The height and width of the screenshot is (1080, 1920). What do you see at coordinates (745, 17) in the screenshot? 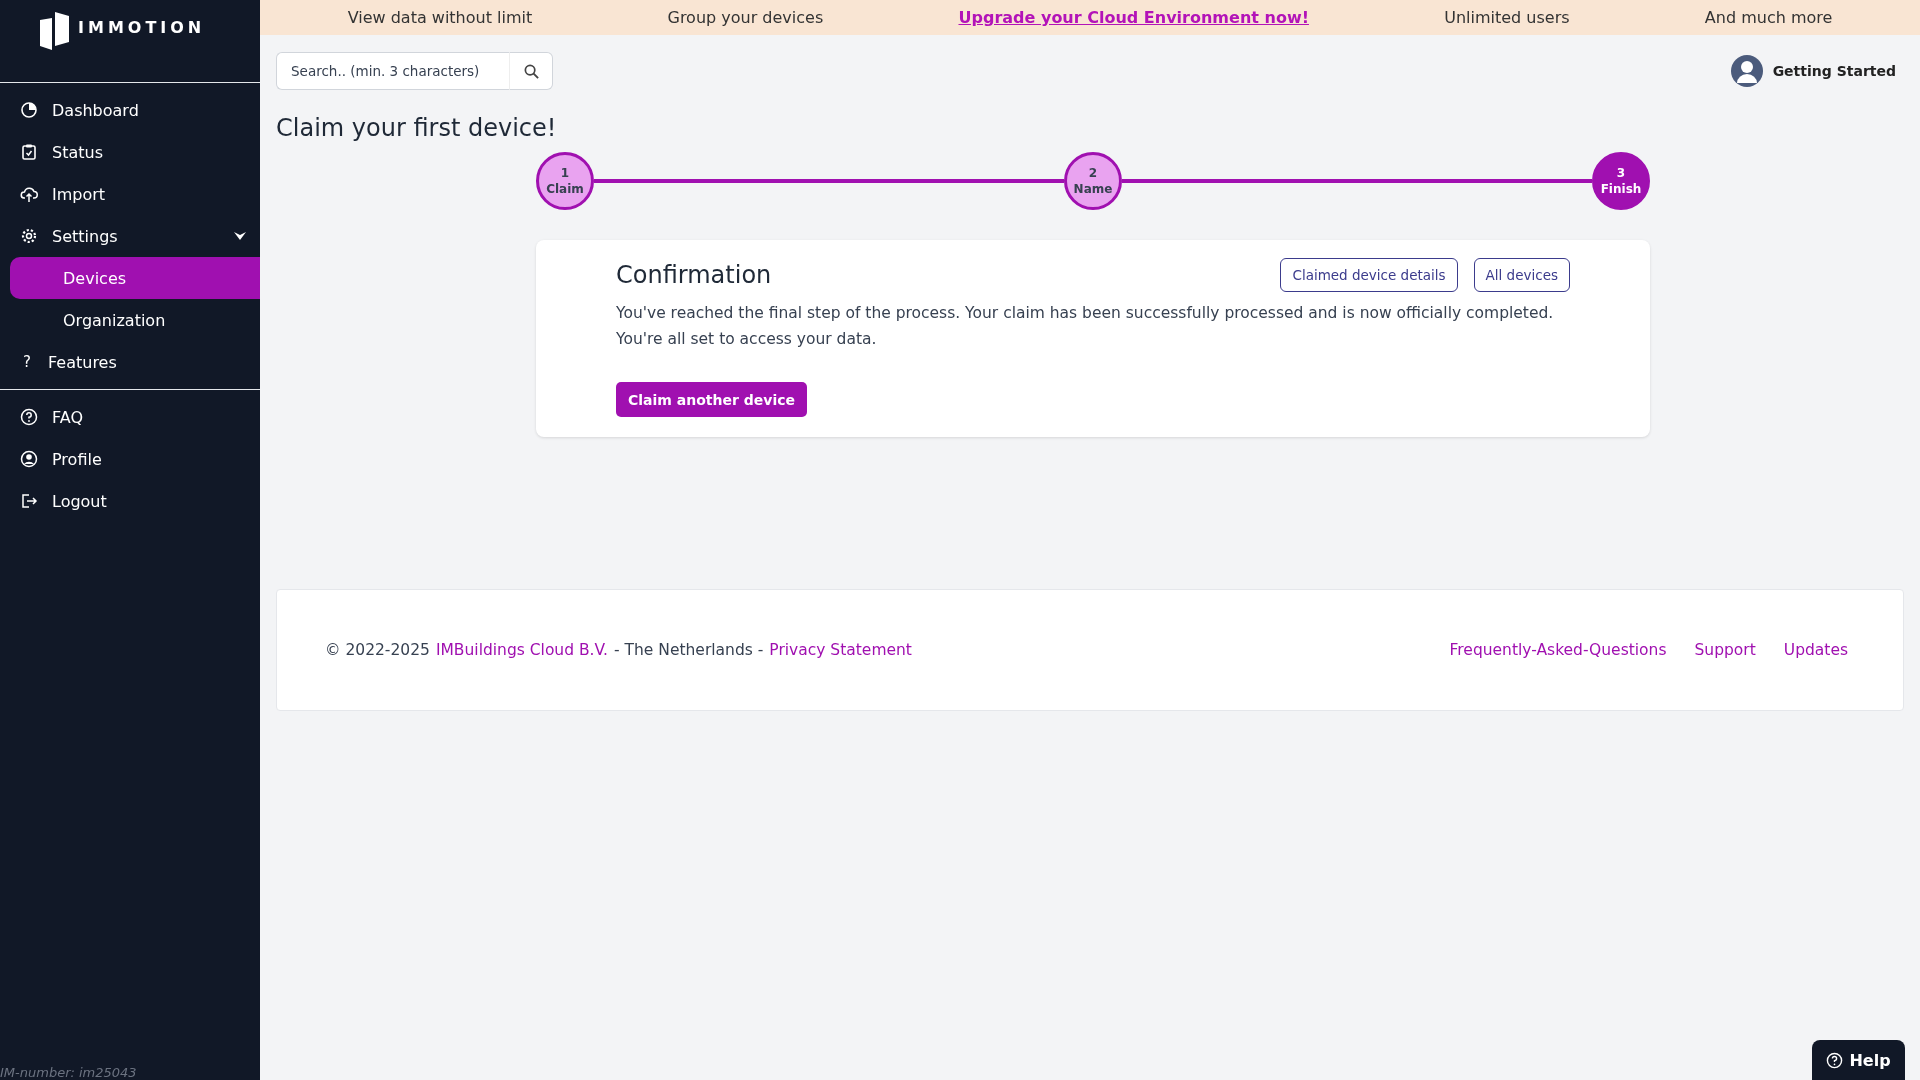
I see `banner-text: Group your devices` at bounding box center [745, 17].